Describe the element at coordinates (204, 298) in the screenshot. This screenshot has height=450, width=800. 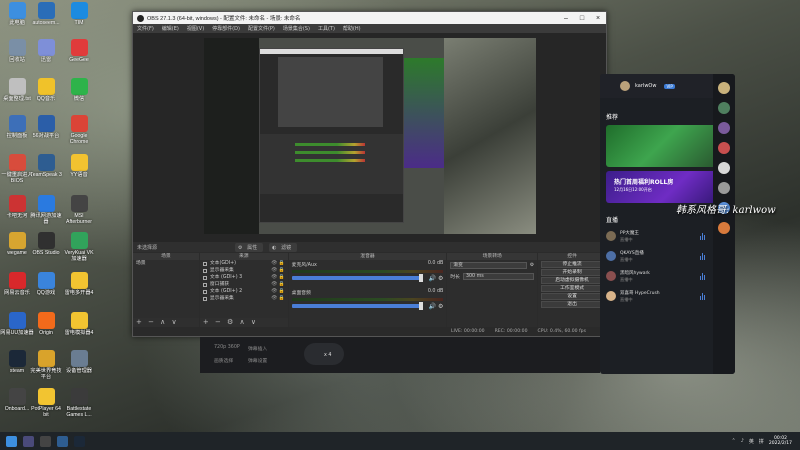
I see `source-type-icon` at that location.